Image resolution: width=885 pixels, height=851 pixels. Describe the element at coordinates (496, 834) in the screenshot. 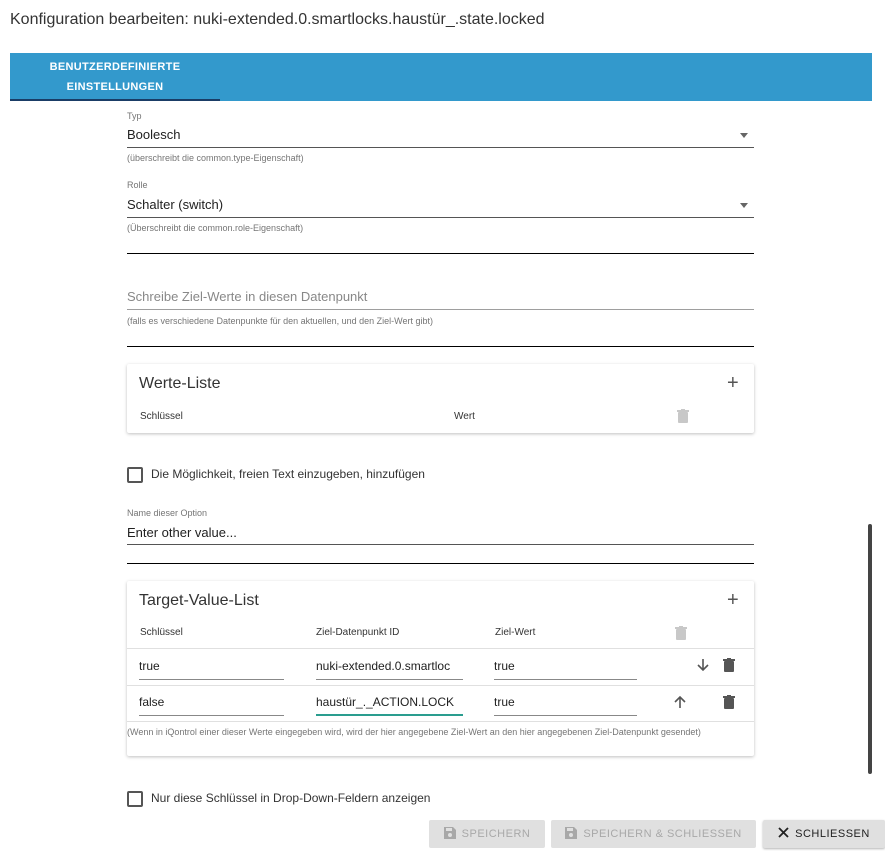

I see `save-button-label: SPEICHERN` at that location.